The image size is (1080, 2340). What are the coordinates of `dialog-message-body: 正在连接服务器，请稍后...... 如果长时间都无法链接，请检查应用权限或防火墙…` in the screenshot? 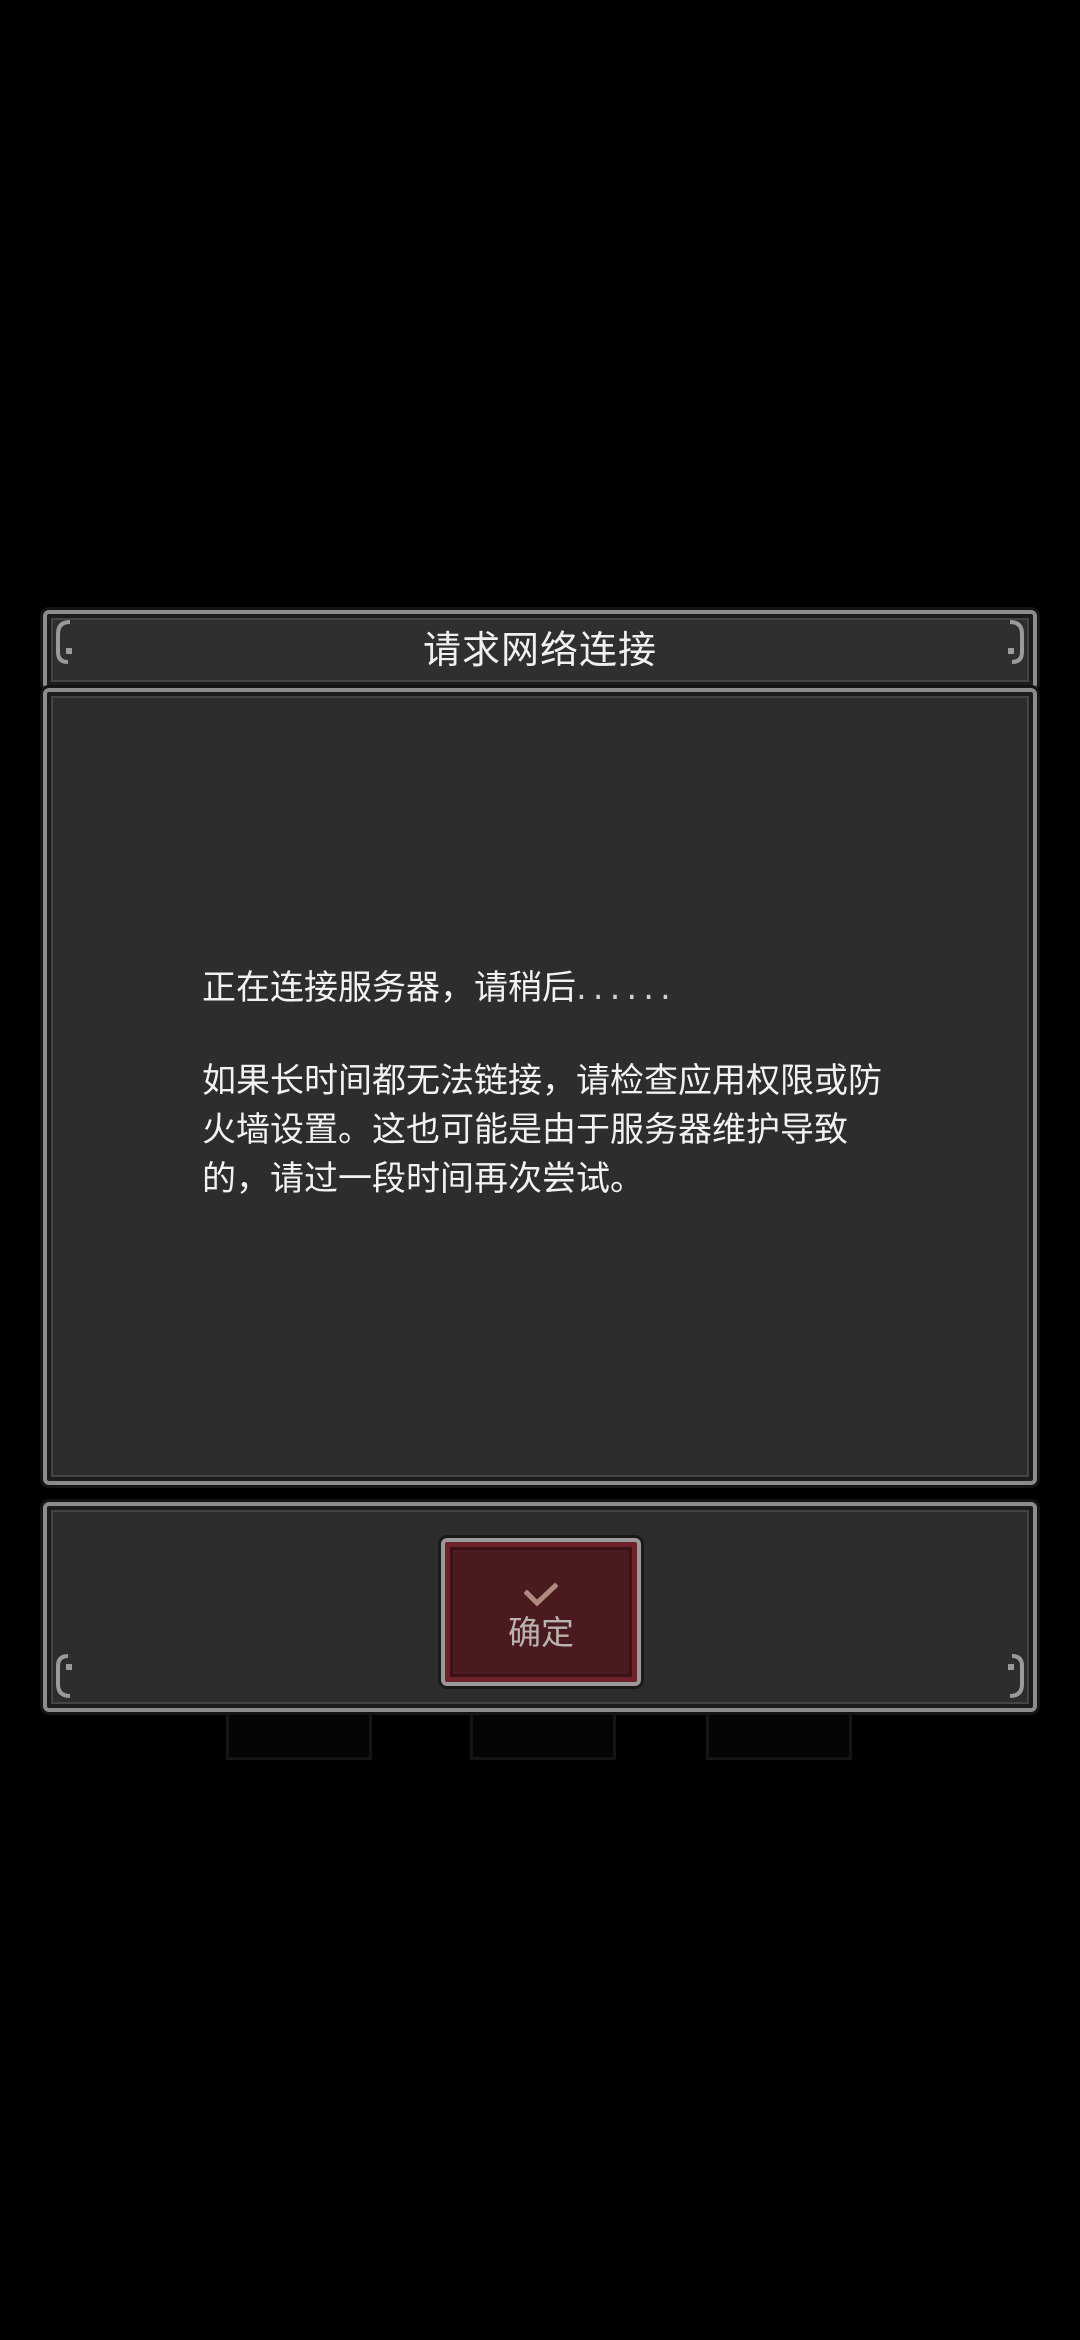 It's located at (552, 1084).